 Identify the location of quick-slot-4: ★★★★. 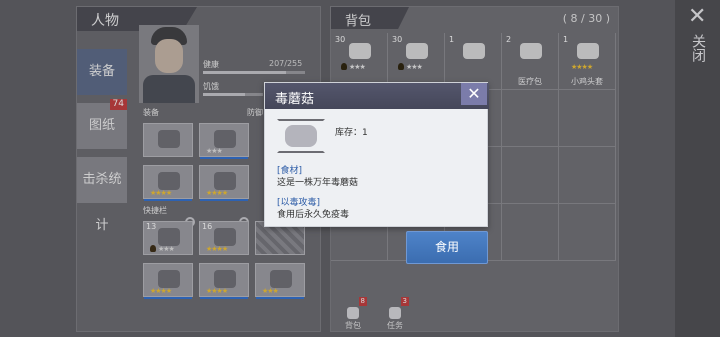
(168, 281).